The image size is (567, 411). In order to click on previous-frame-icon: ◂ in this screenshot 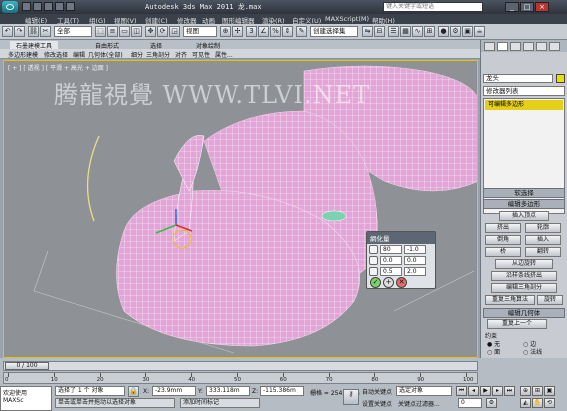, I will do `click(473, 391)`.